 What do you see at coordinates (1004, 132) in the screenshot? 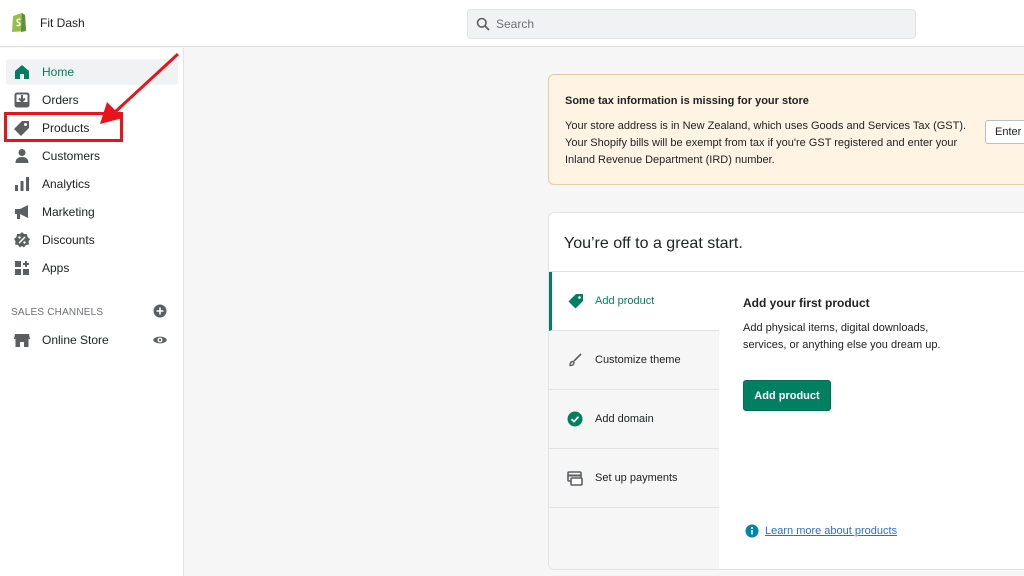
I see `enter-ird-button: Enter I` at bounding box center [1004, 132].